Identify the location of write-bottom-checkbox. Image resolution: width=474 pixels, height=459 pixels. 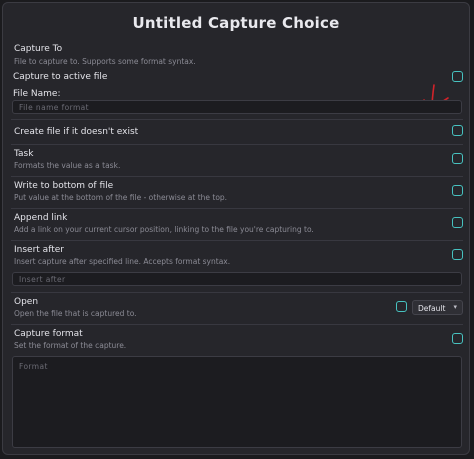
(457, 190).